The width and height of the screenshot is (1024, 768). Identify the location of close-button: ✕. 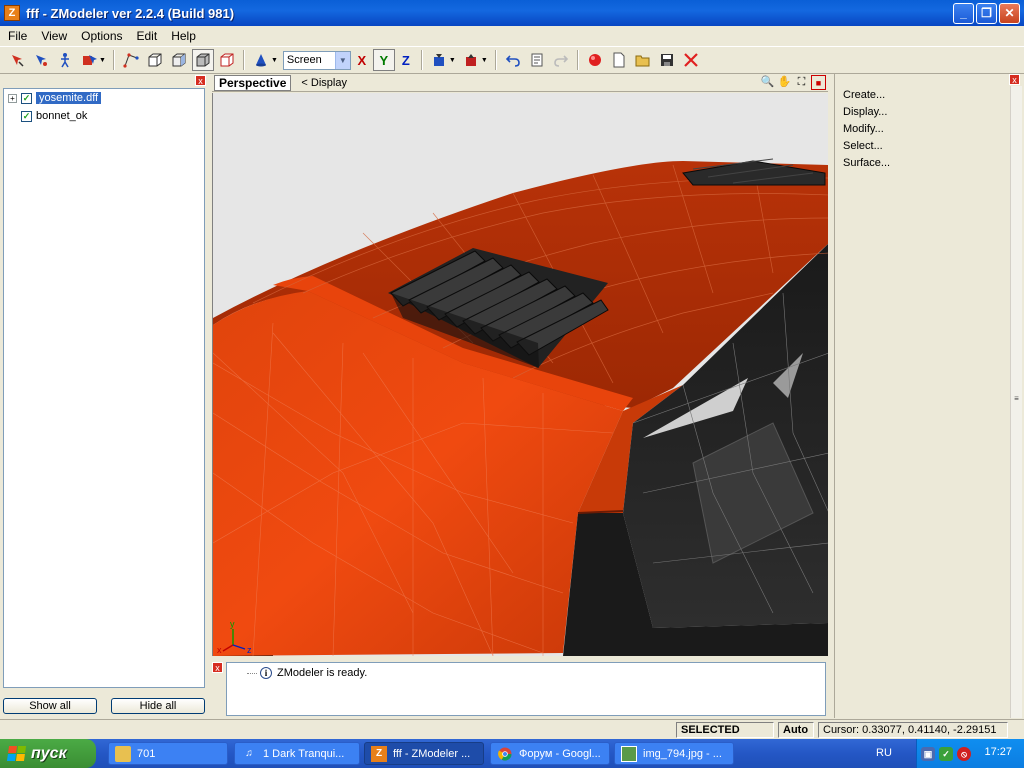
(1009, 13).